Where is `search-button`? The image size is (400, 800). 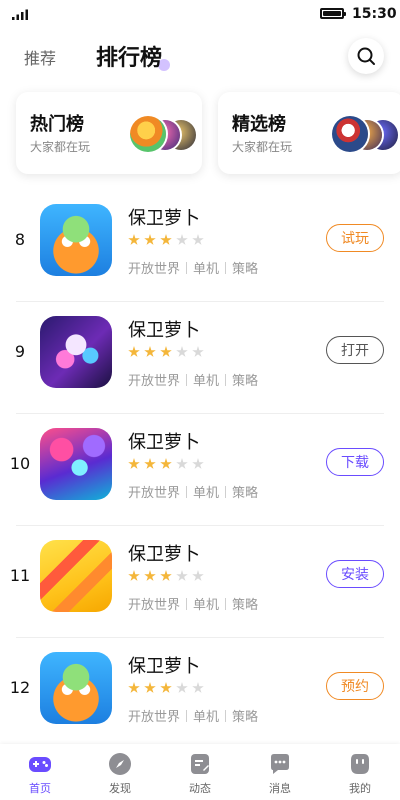
search-button is located at coordinates (366, 56).